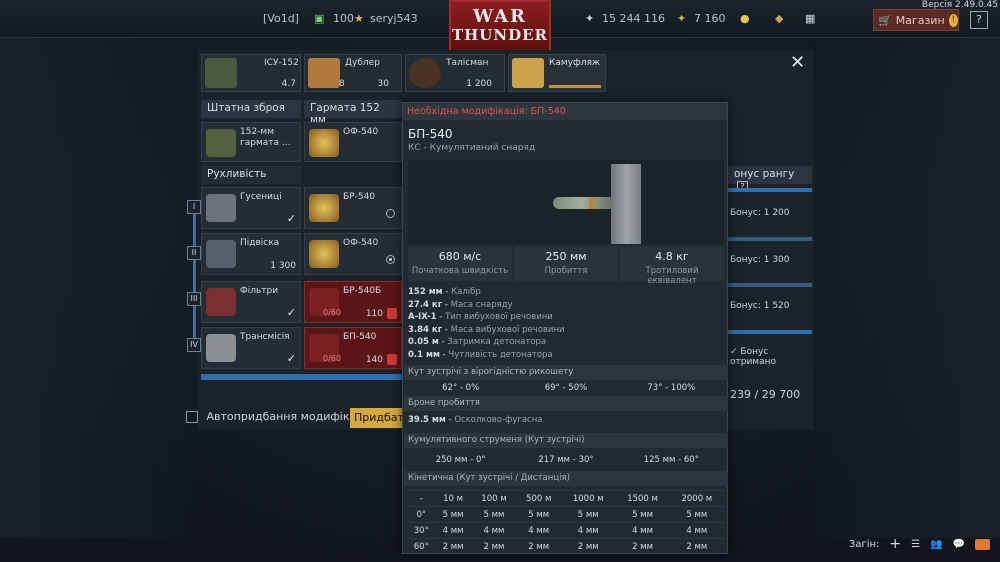  Describe the element at coordinates (251, 254) in the screenshot. I see `mobility-suspension: Підвіска 1 300` at that location.